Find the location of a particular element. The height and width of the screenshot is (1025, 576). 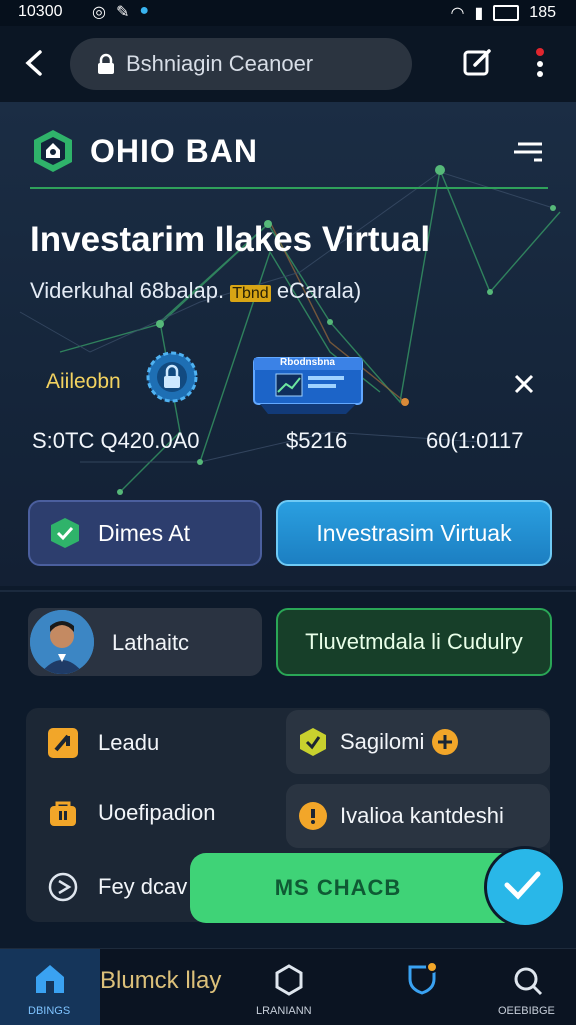

green-action-label: Tluvetmdala li Cudulry is located at coordinates (414, 641).